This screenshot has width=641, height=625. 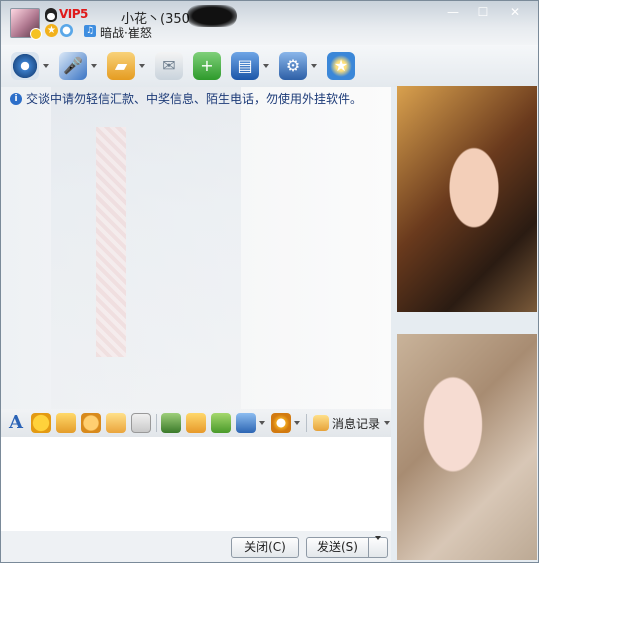 I want to click on send-options-button, so click(x=378, y=547).